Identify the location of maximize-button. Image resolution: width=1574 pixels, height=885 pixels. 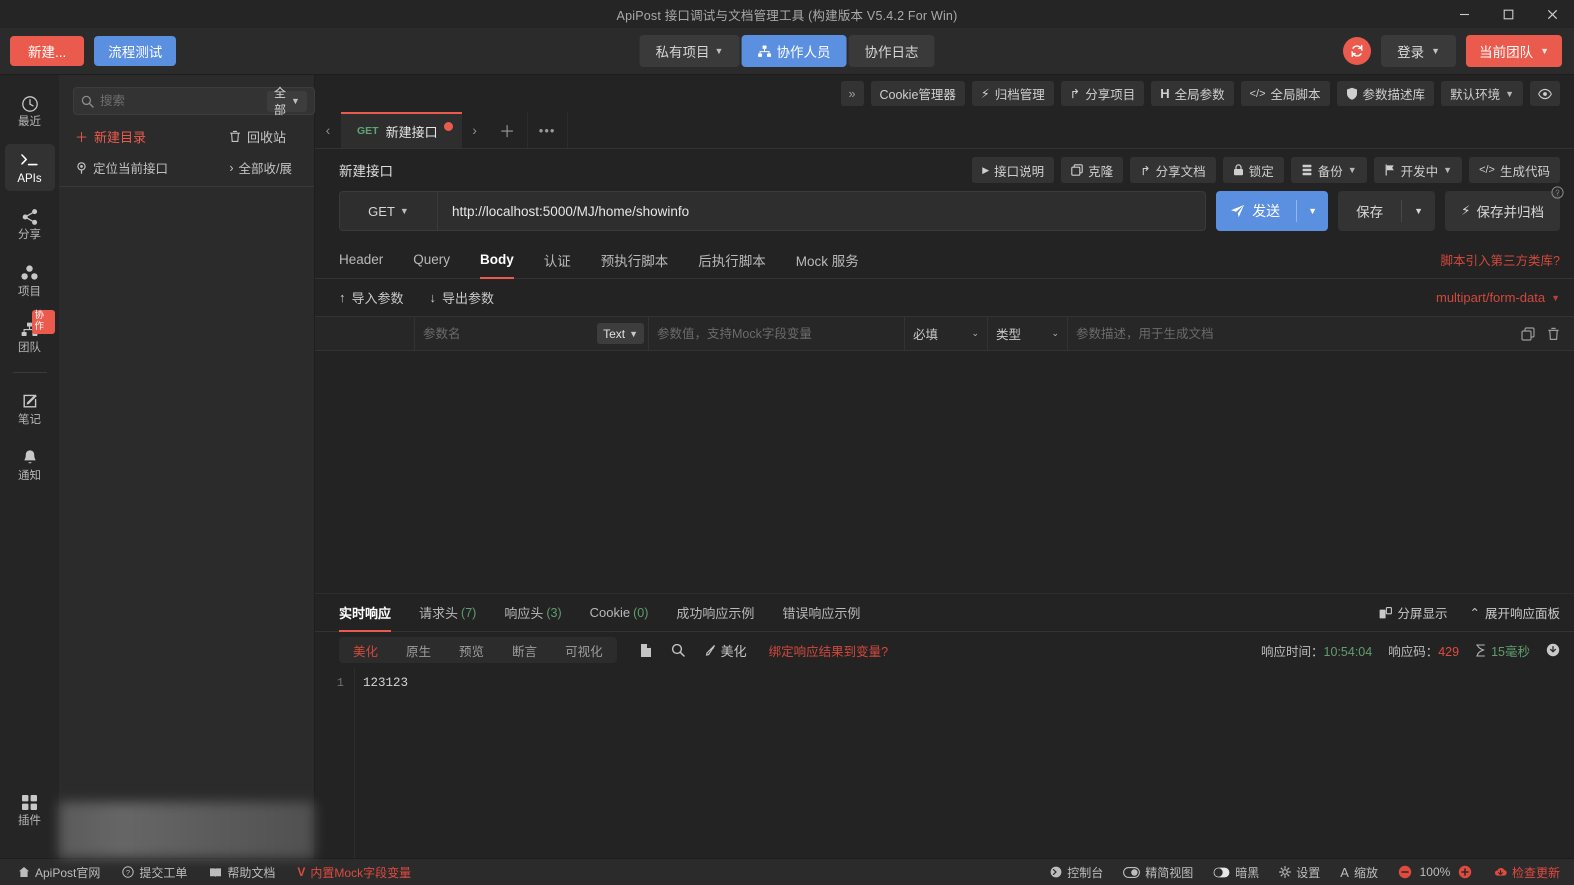
(1508, 14).